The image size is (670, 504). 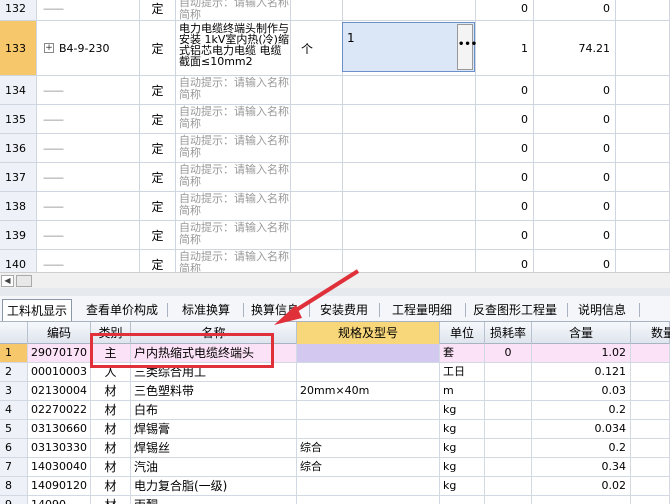 What do you see at coordinates (14, 372) in the screenshot?
I see `row-number: 2` at bounding box center [14, 372].